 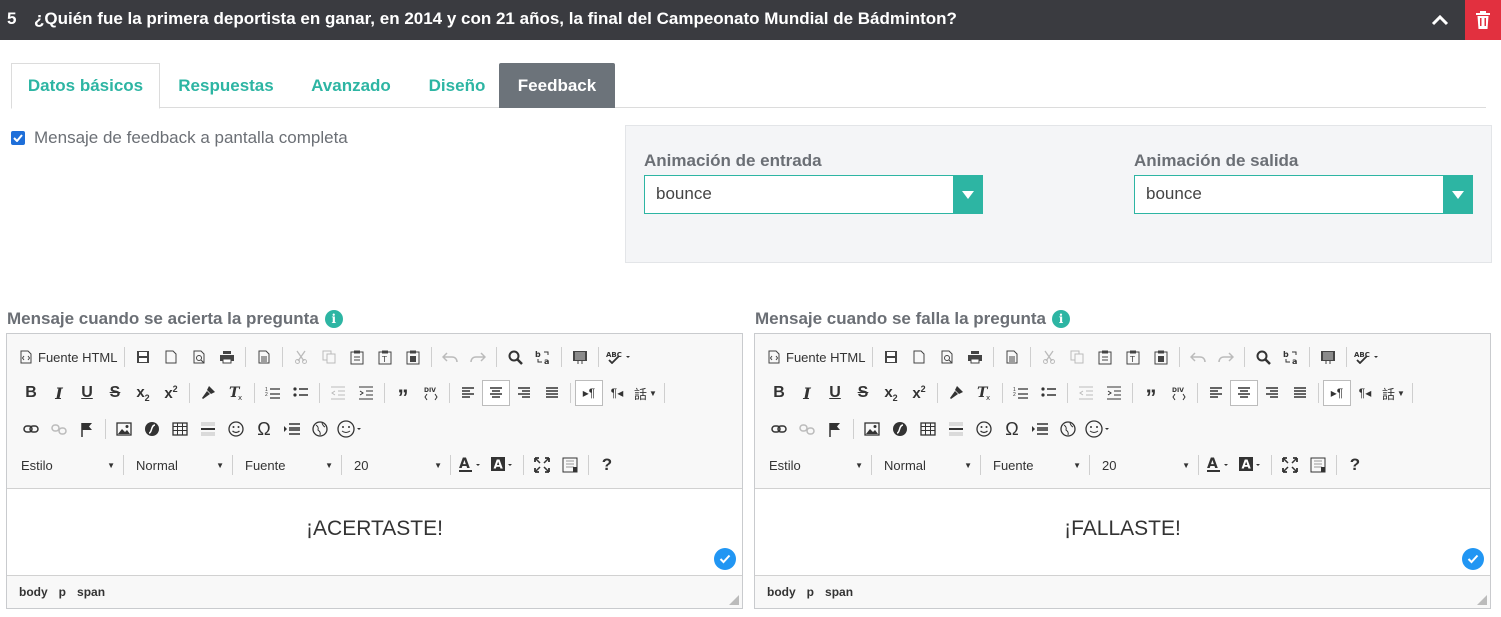 I want to click on italic-icon: I, so click(x=807, y=393).